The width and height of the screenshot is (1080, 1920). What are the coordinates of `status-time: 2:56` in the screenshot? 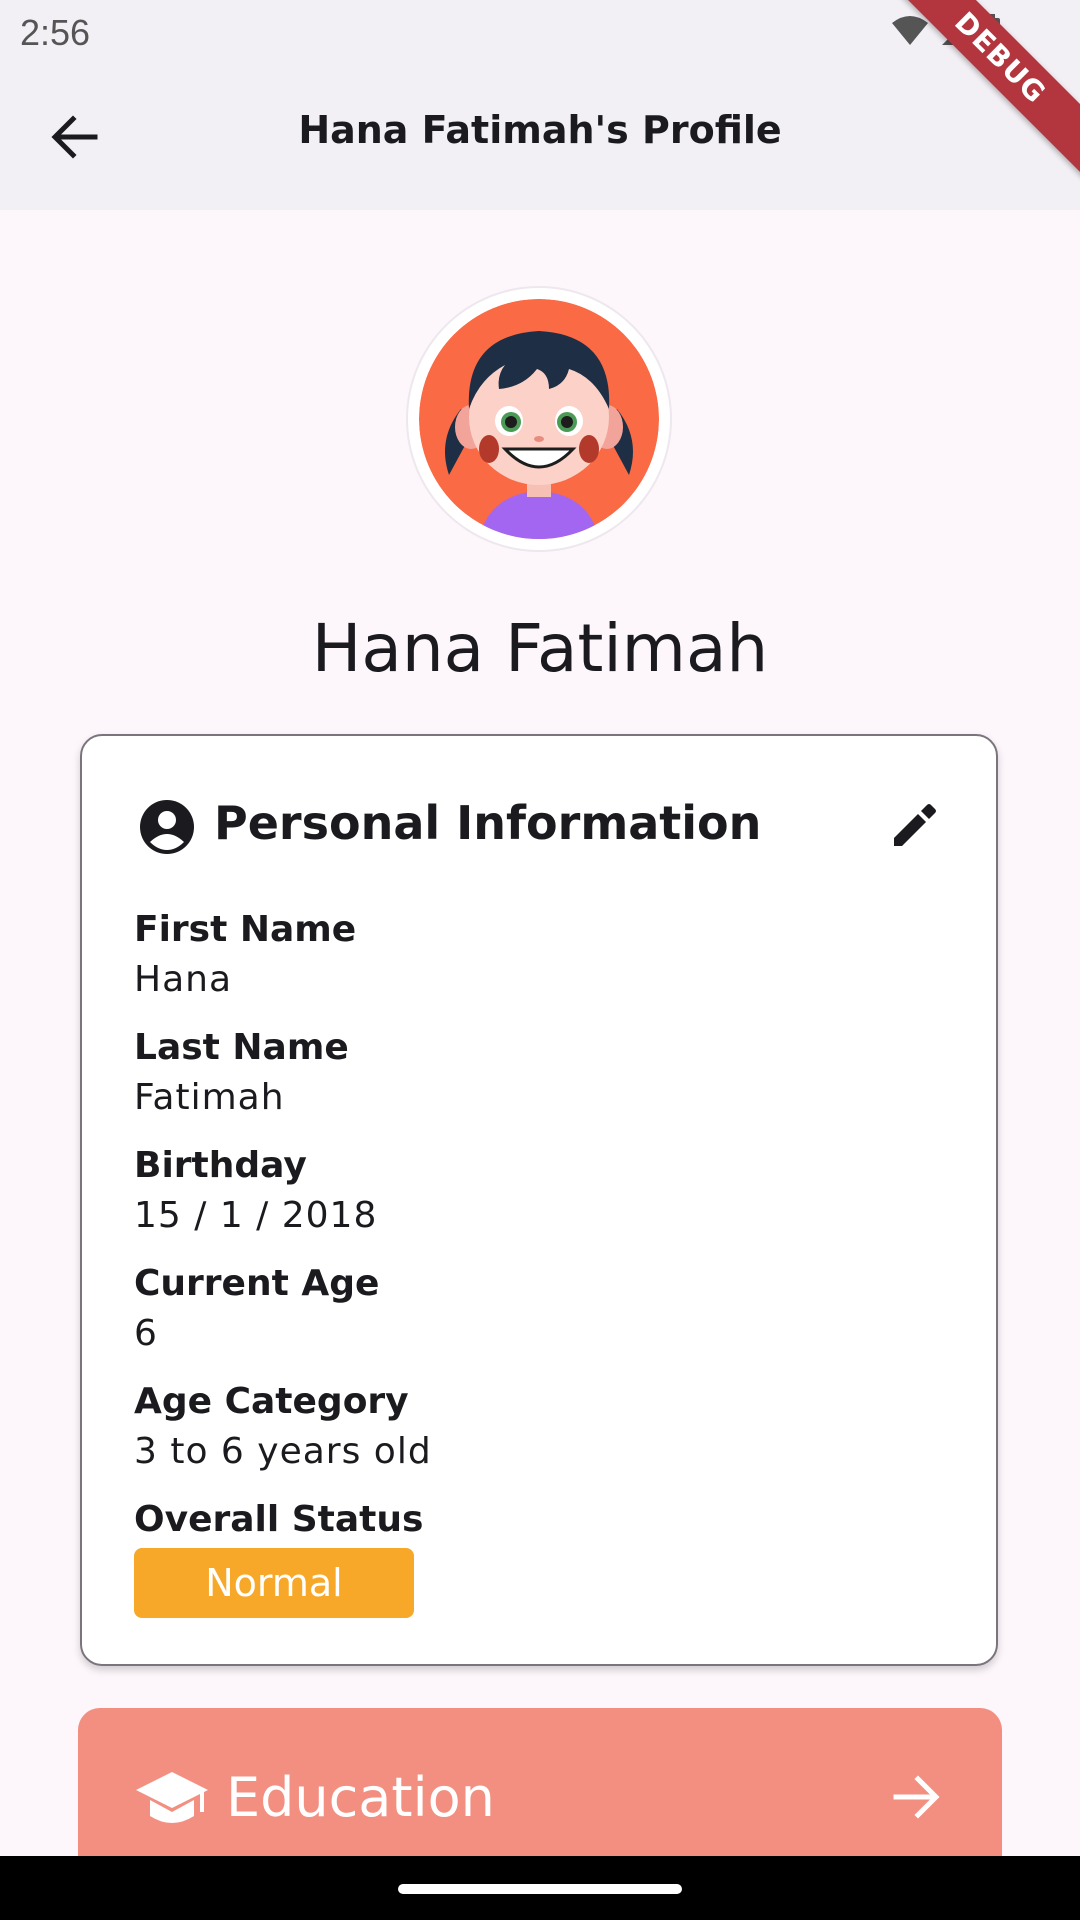 It's located at (55, 32).